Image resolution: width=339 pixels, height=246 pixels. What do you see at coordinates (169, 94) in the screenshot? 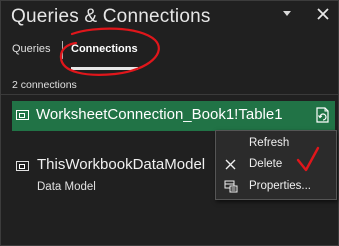
I see `divider` at bounding box center [169, 94].